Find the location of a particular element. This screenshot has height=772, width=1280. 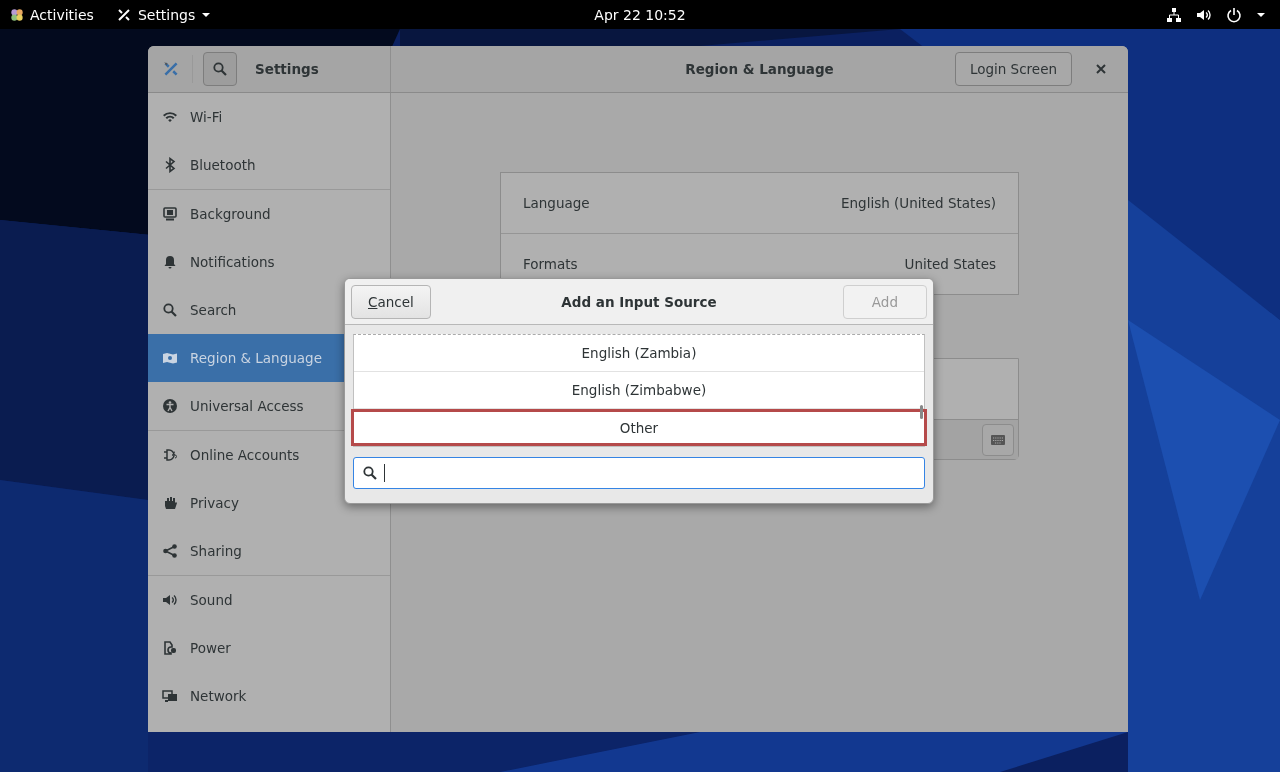

app-menu: Settings is located at coordinates (166, 14).